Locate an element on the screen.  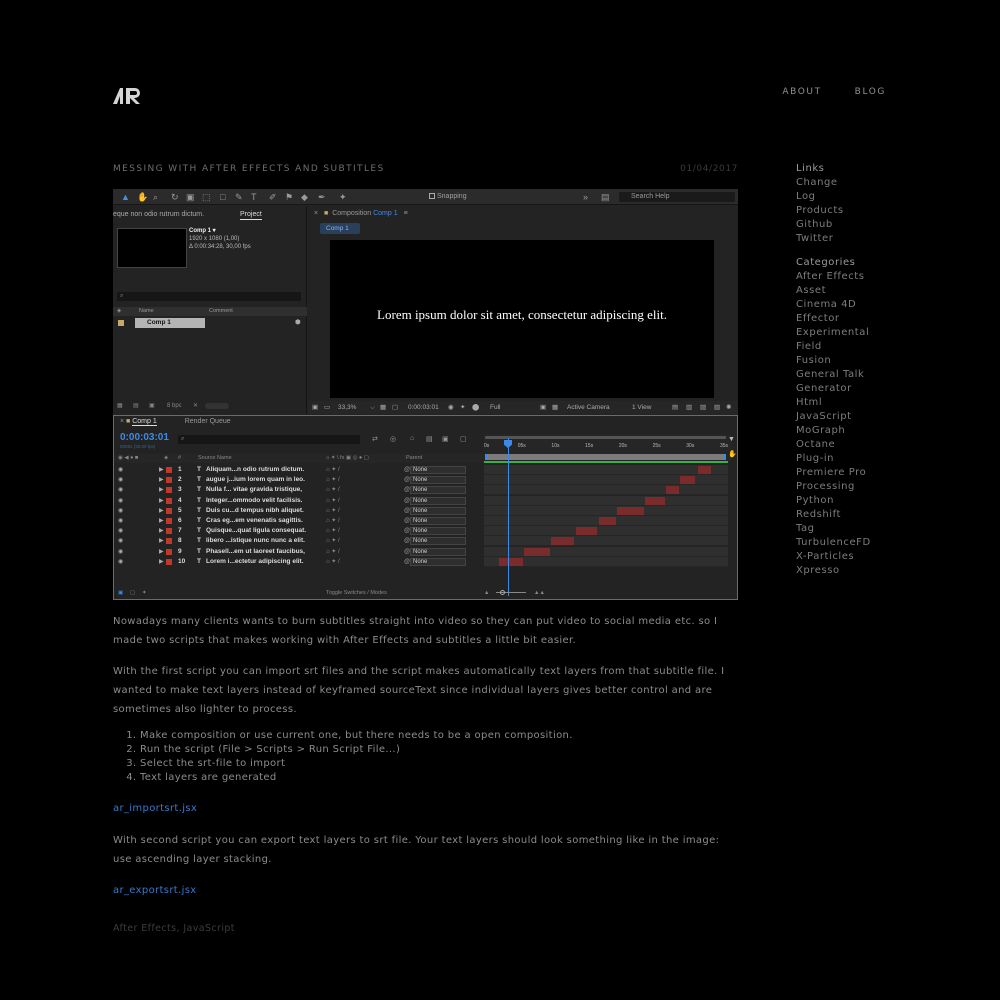
sidebar-link-twitter: Twitter is located at coordinates (820, 239).